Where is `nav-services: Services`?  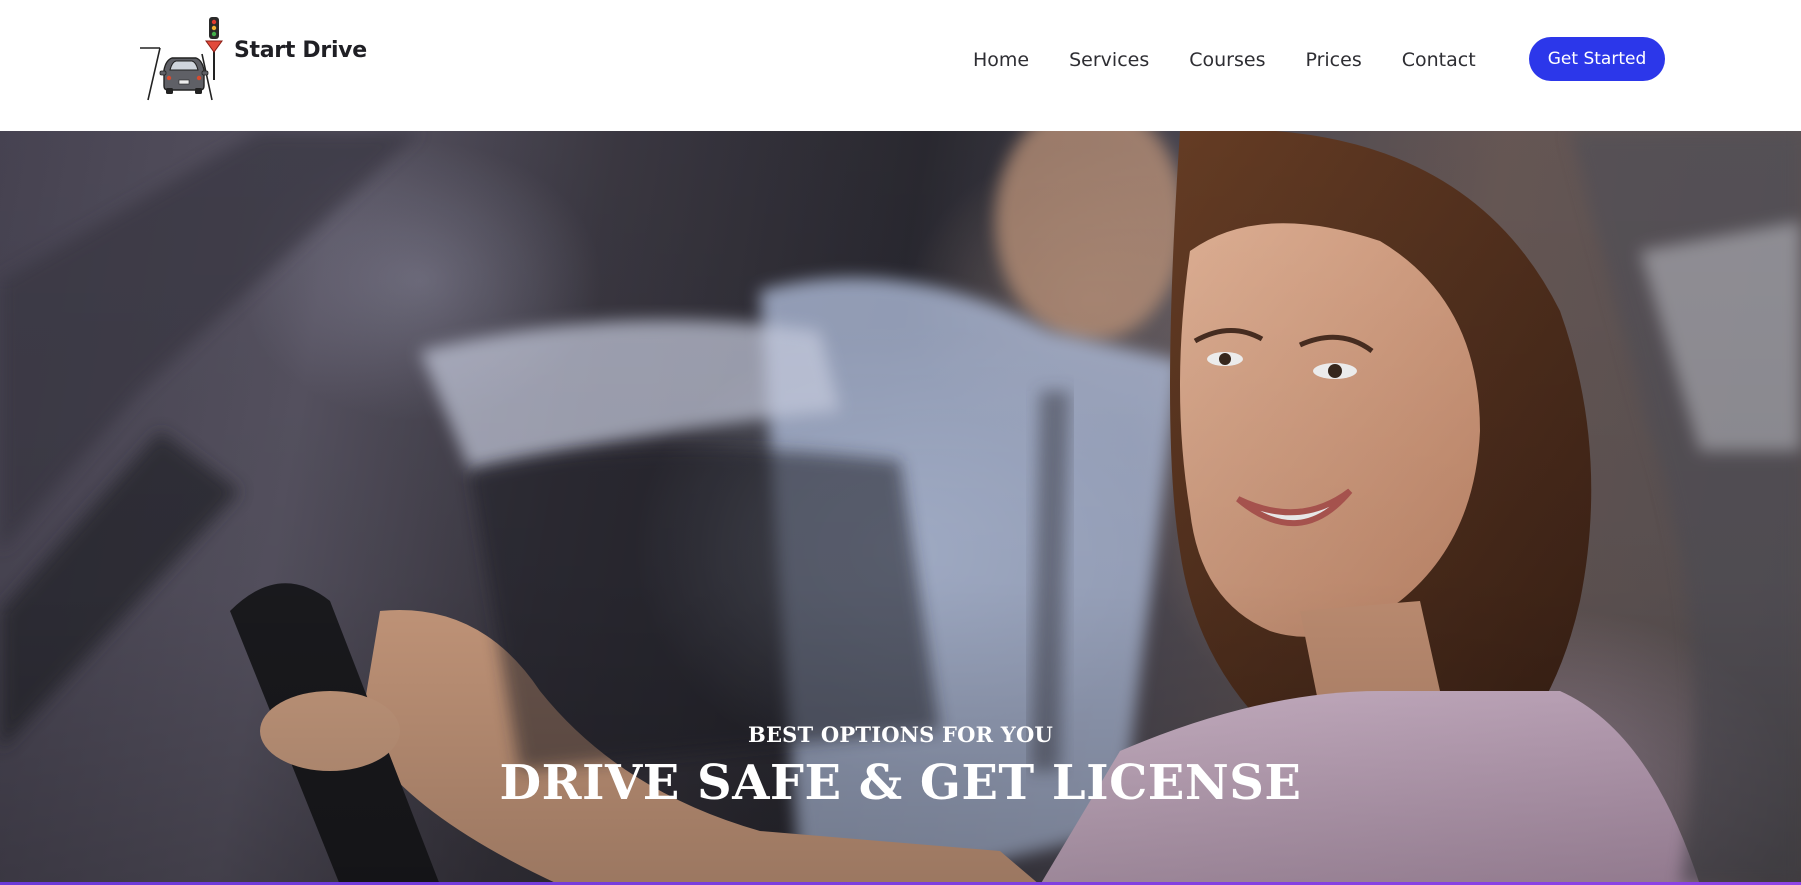
nav-services: Services is located at coordinates (1109, 60).